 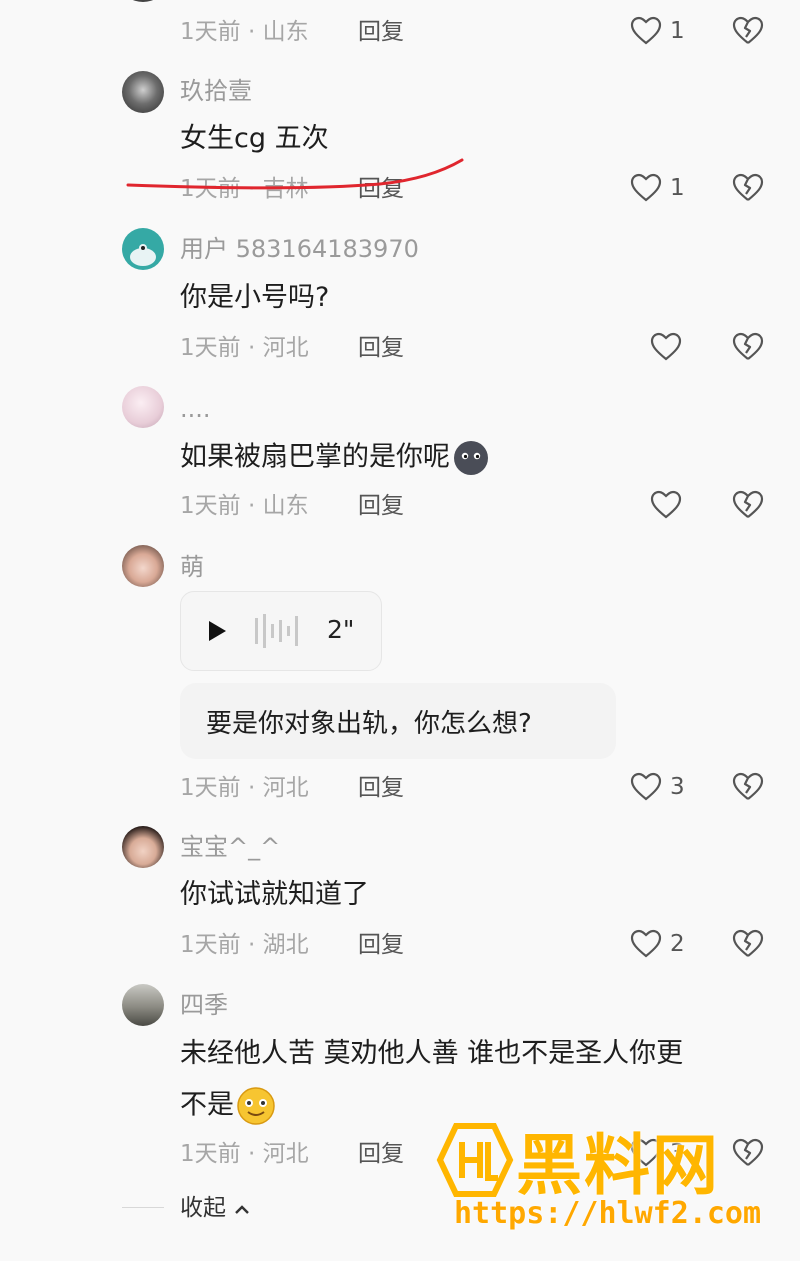 What do you see at coordinates (242, 1209) in the screenshot?
I see `chevron-up-icon` at bounding box center [242, 1209].